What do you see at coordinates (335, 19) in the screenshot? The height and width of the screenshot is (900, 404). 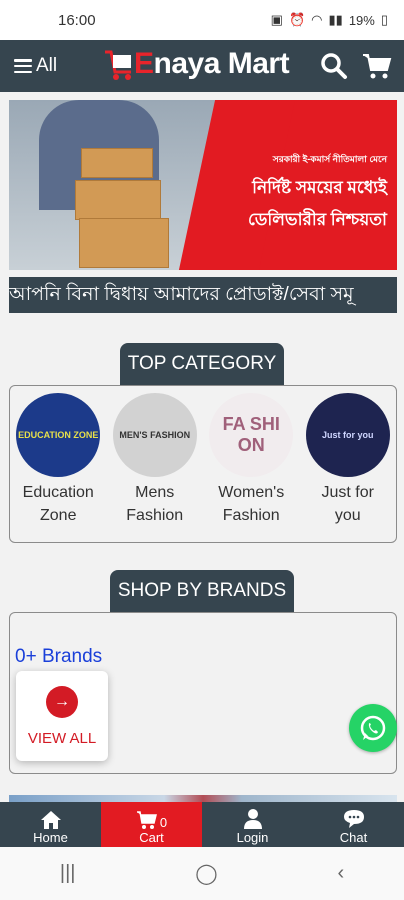 I see `signal-icon: ▮▮` at bounding box center [335, 19].